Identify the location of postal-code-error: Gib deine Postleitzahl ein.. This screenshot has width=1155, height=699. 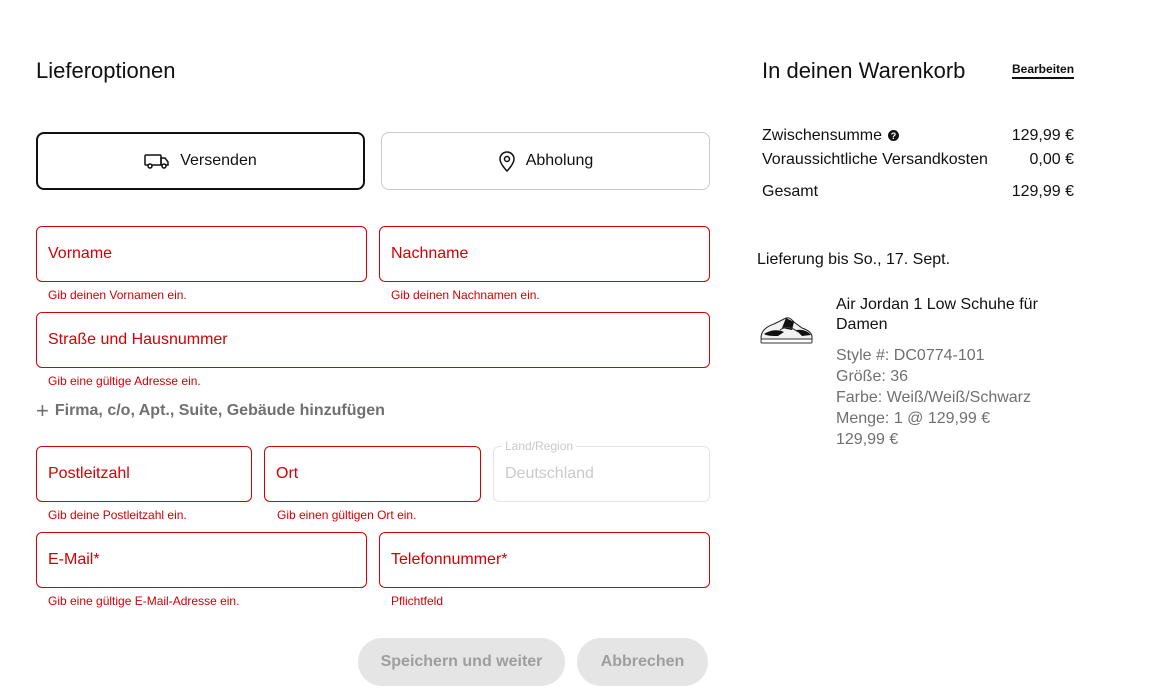
(117, 515).